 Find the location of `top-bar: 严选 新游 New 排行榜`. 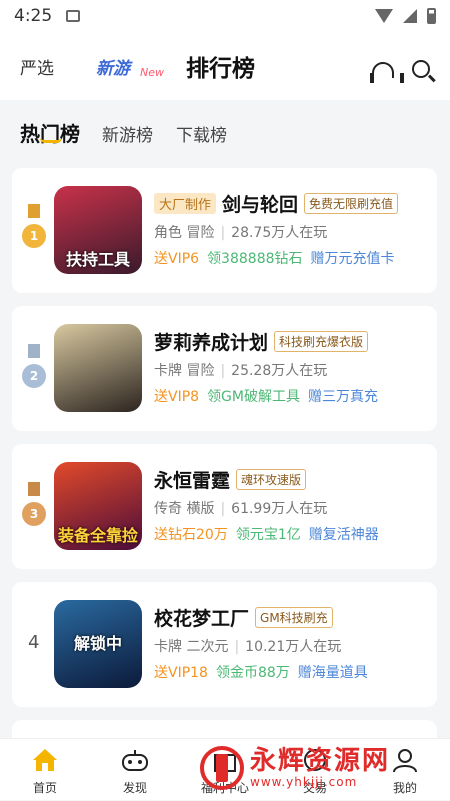

top-bar: 严选 新游 New 排行榜 is located at coordinates (225, 66).